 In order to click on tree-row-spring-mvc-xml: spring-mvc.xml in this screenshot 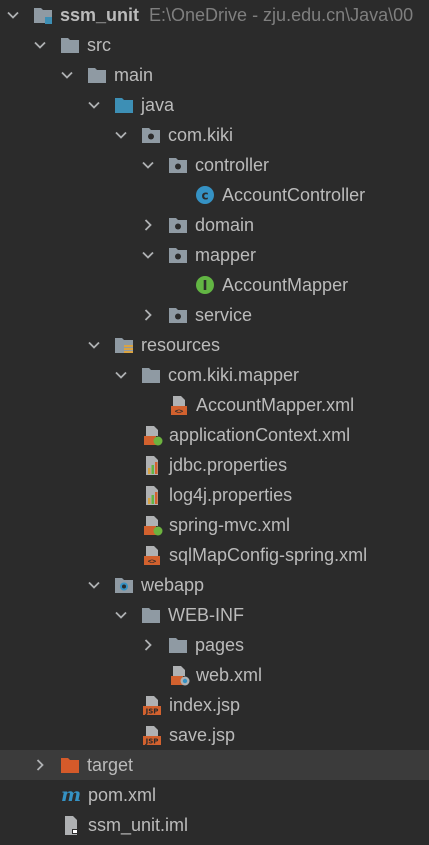, I will do `click(214, 525)`.